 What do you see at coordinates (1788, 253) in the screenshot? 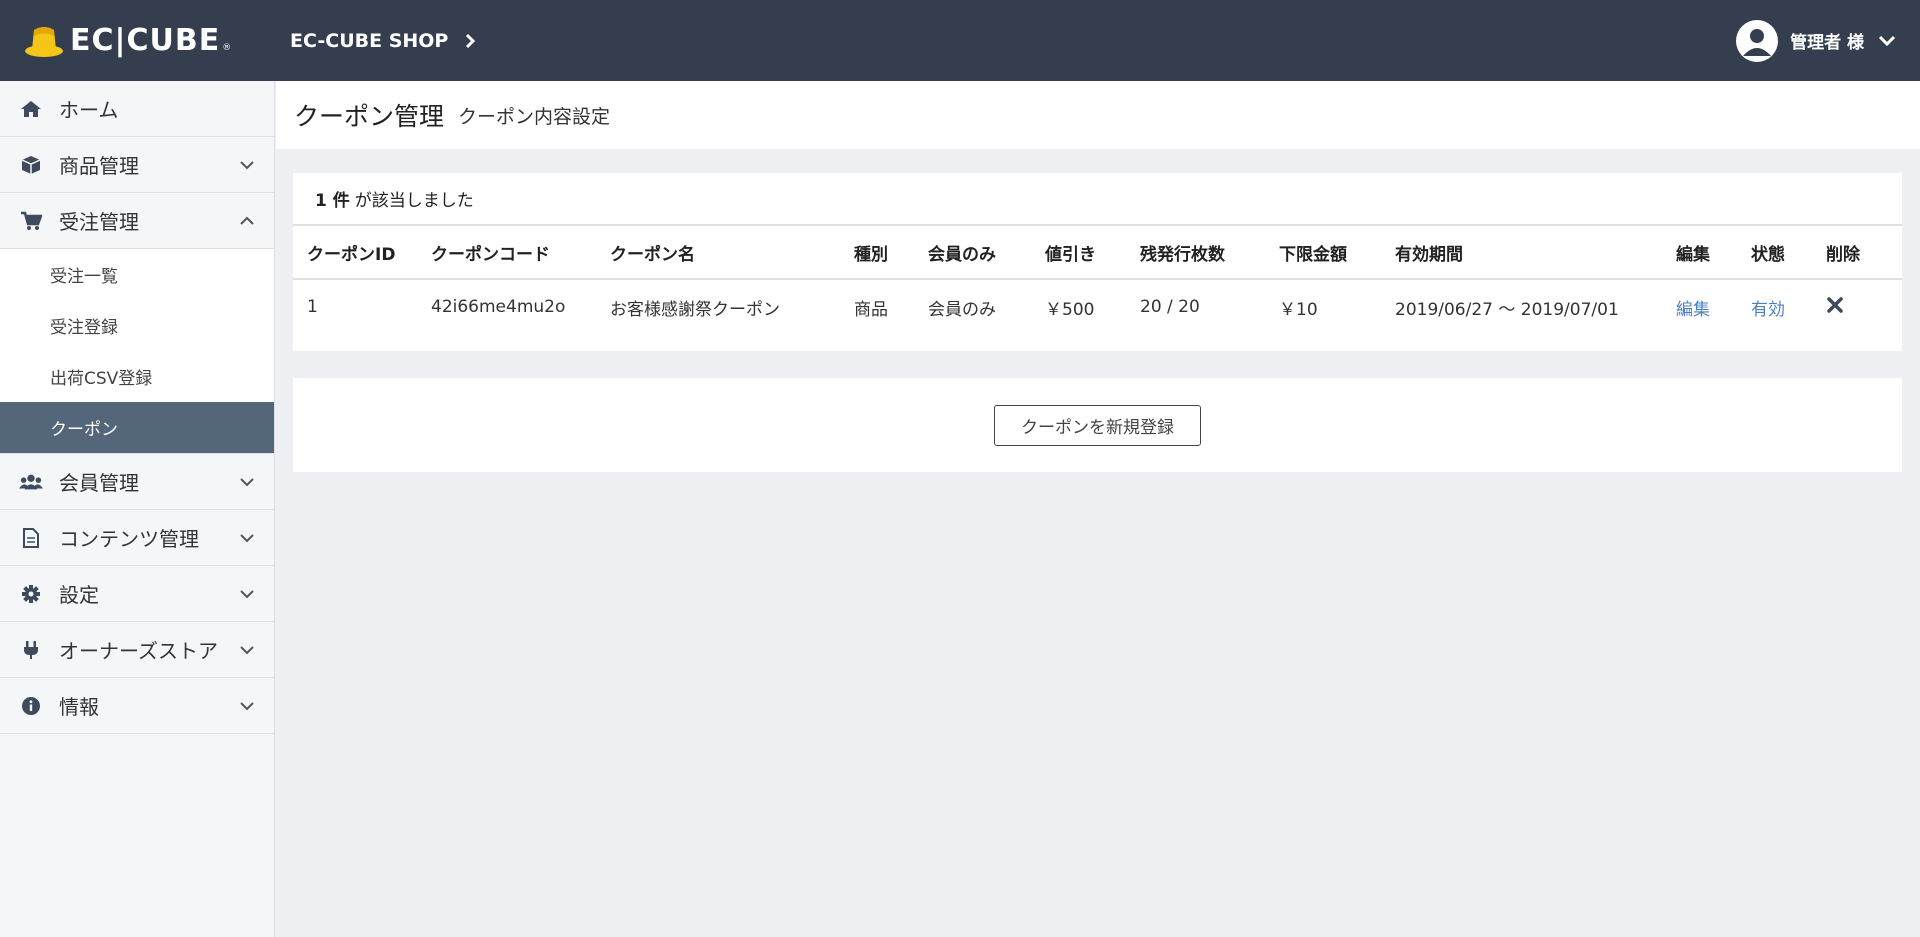
I see `column-header: 状態` at bounding box center [1788, 253].